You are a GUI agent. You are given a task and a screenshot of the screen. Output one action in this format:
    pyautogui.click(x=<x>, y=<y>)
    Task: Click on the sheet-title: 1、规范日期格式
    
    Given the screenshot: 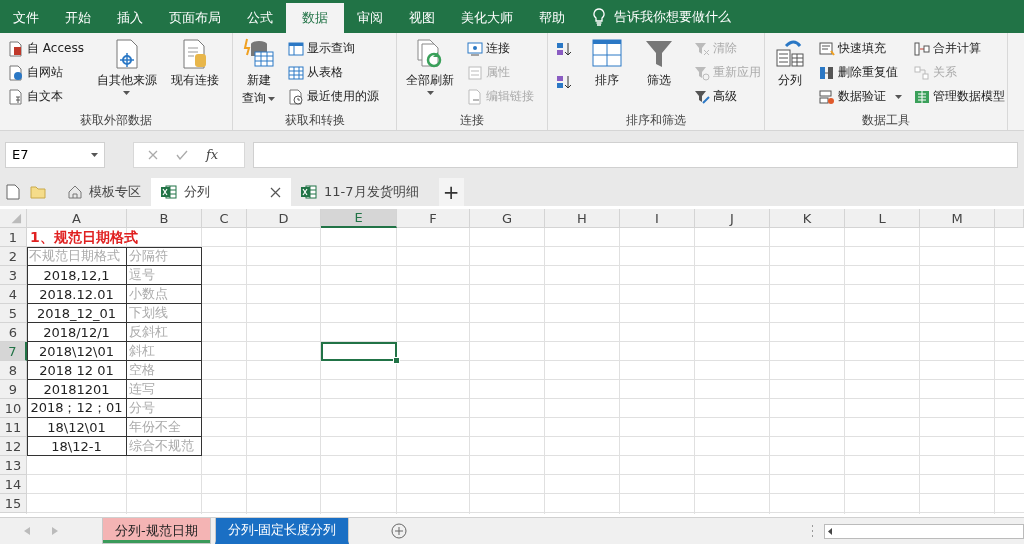 What is the action you would take?
    pyautogui.click(x=84, y=237)
    